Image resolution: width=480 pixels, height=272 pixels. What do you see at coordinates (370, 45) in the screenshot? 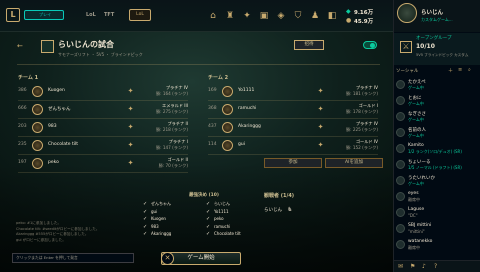
I see `lobby-toggle` at bounding box center [370, 45].